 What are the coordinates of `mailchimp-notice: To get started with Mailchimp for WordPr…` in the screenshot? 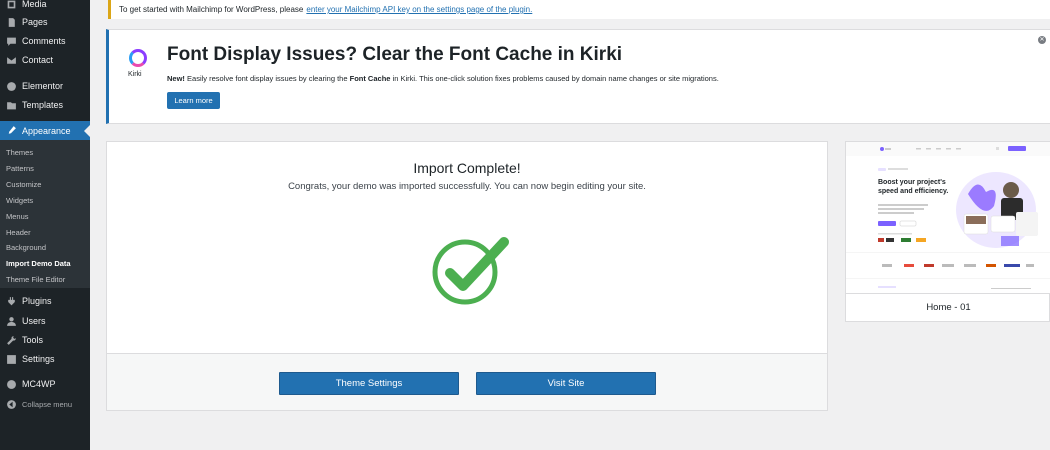 It's located at (579, 9).